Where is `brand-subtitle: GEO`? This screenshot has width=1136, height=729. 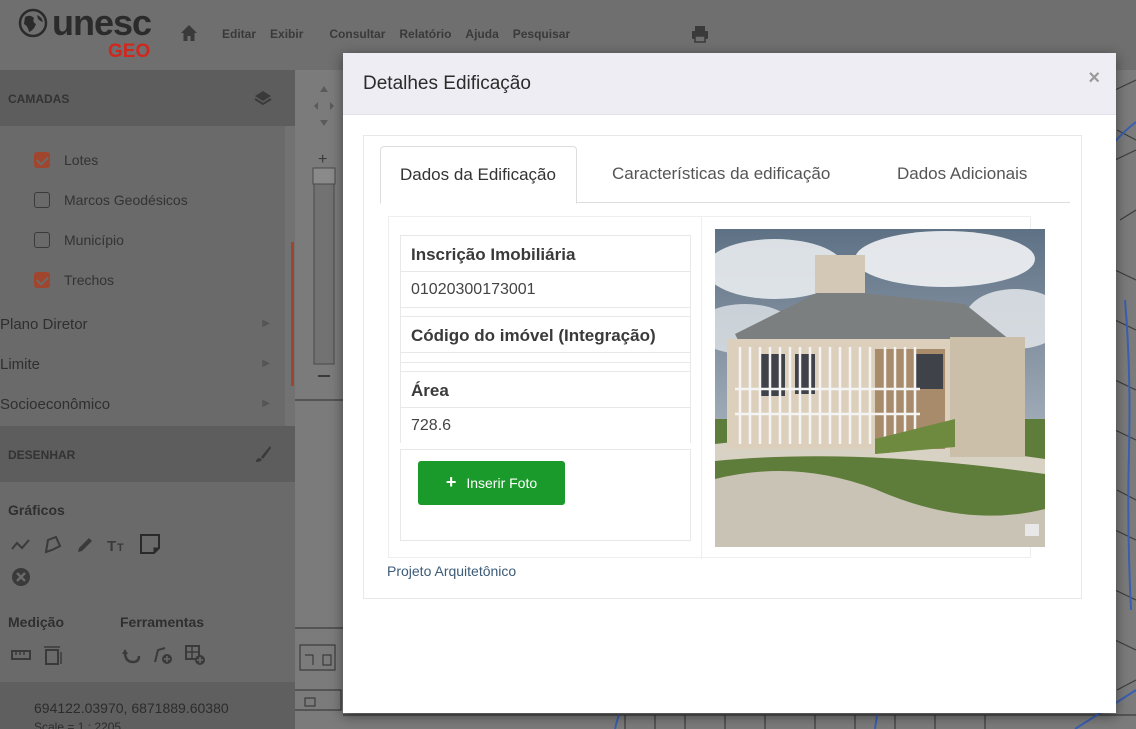
brand-subtitle: GEO is located at coordinates (129, 51).